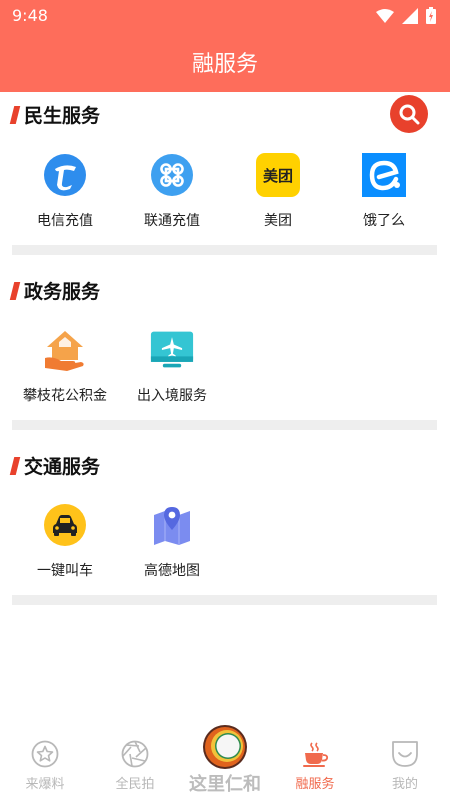  What do you see at coordinates (316, 754) in the screenshot?
I see `coffee-cup-icon` at bounding box center [316, 754].